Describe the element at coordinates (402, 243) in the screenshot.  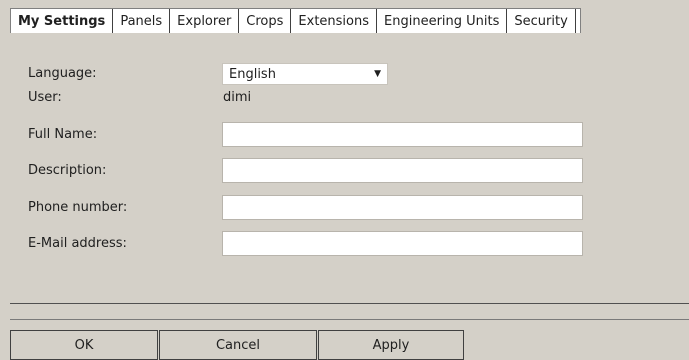
I see `email-address-field` at that location.